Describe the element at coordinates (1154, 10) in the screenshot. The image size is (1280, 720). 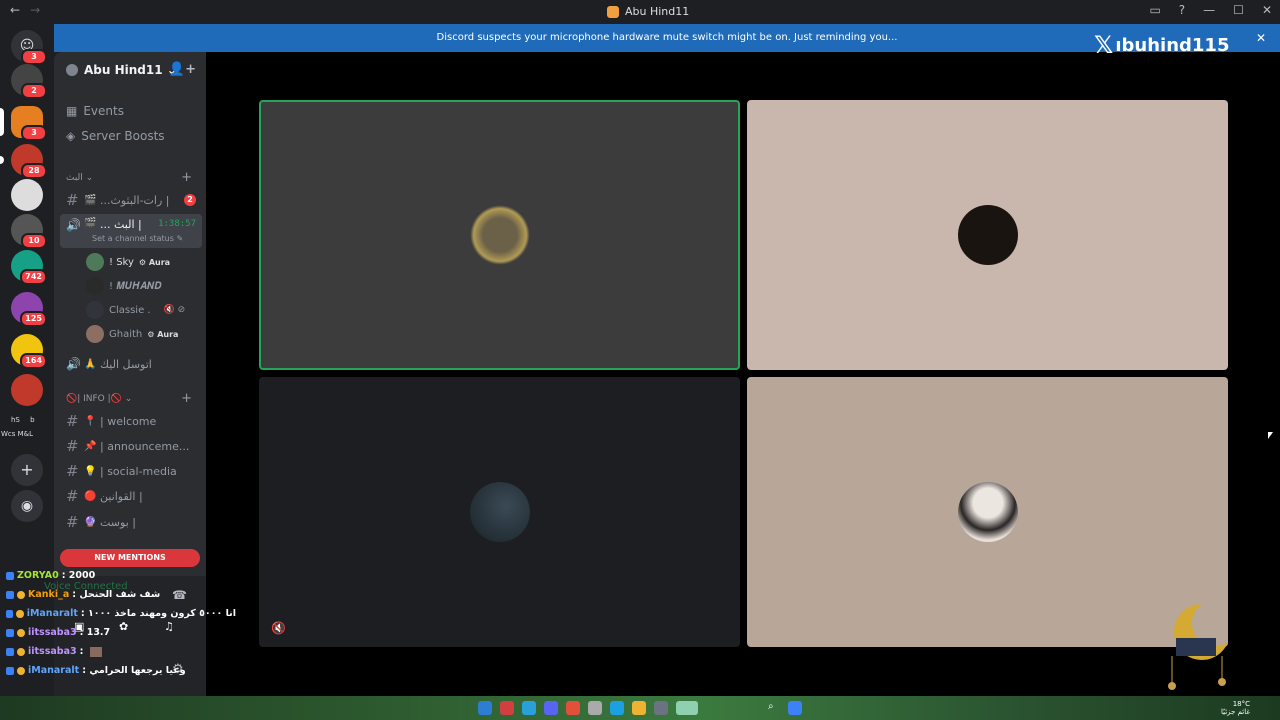
I see `inbox-icon: ▭` at that location.